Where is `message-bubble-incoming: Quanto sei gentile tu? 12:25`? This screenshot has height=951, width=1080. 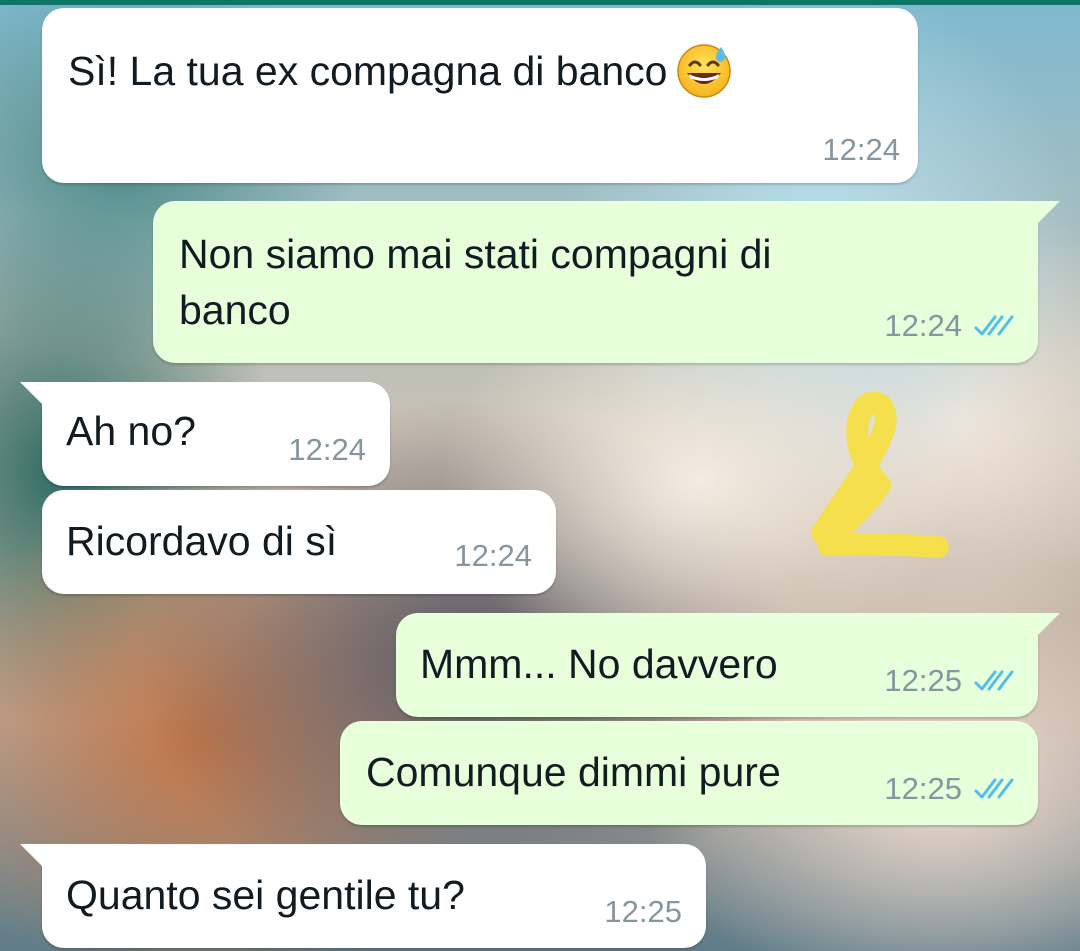 message-bubble-incoming: Quanto sei gentile tu? 12:25 is located at coordinates (363, 896).